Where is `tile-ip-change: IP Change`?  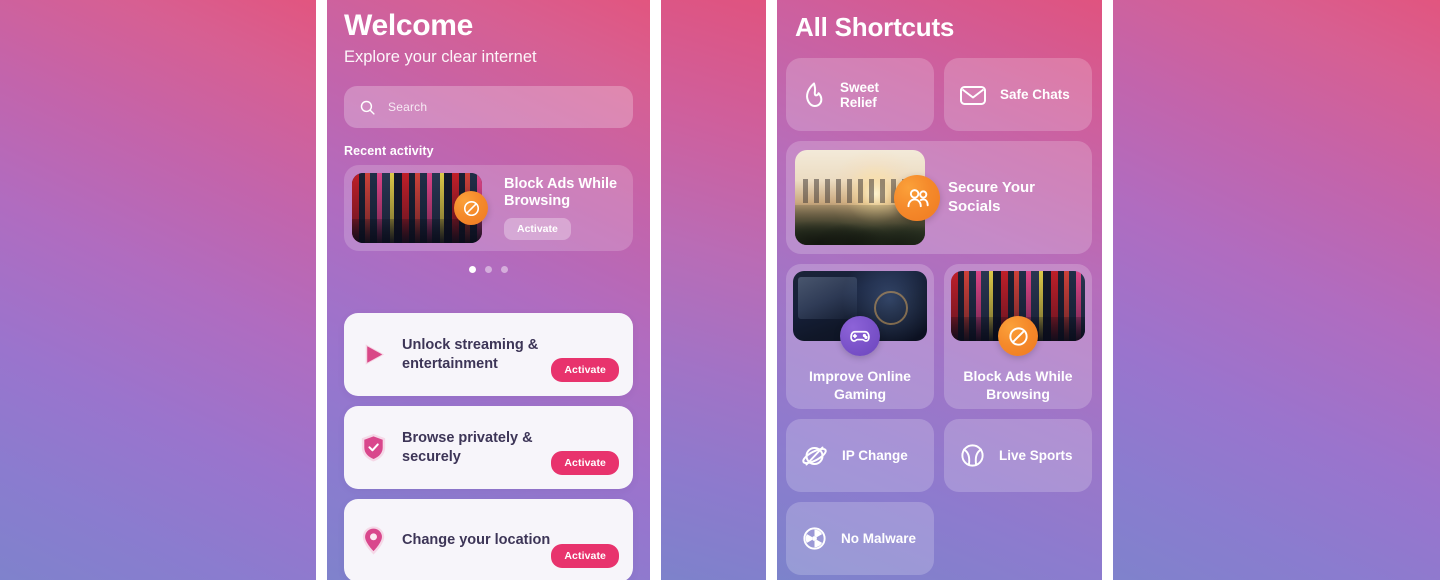
tile-ip-change: IP Change is located at coordinates (860, 455).